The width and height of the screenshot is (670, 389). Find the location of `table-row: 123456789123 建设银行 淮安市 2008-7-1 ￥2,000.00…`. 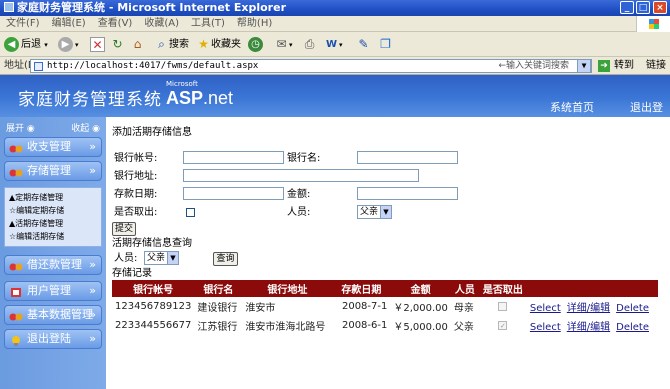

table-row: 123456789123 建设银行 淮安市 2008-7-1 ￥2,000.00… is located at coordinates (385, 306).